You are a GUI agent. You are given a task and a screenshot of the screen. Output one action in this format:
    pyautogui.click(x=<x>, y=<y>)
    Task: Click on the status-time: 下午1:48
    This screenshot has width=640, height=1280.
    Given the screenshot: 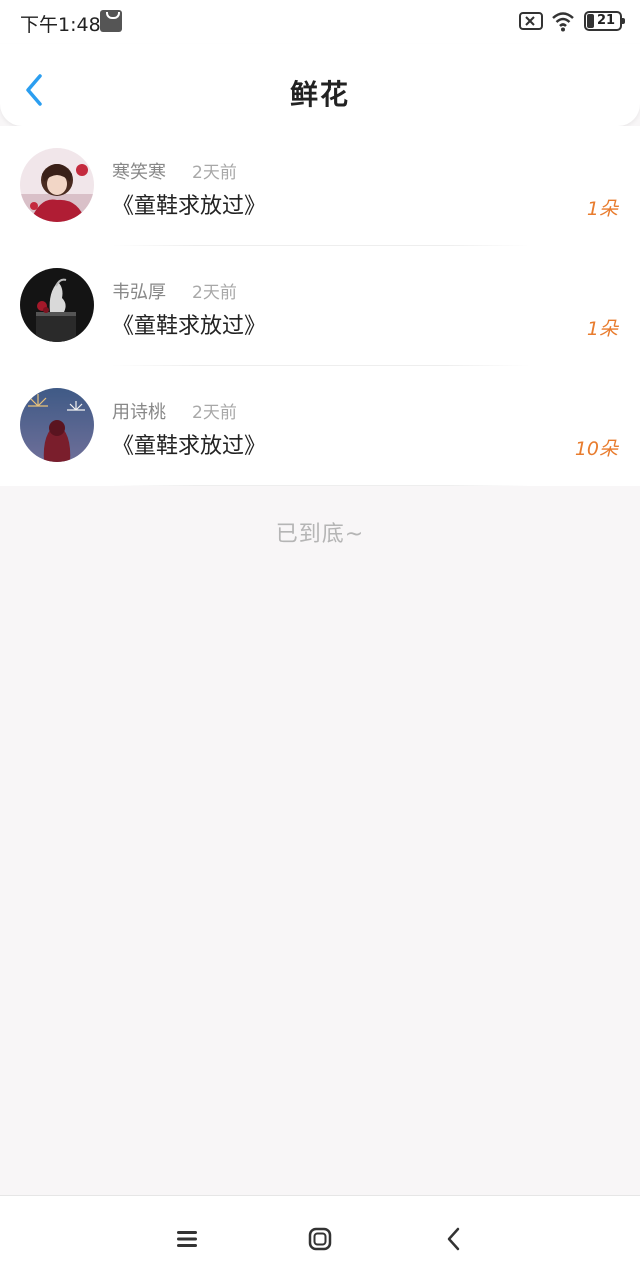 What is the action you would take?
    pyautogui.click(x=60, y=25)
    